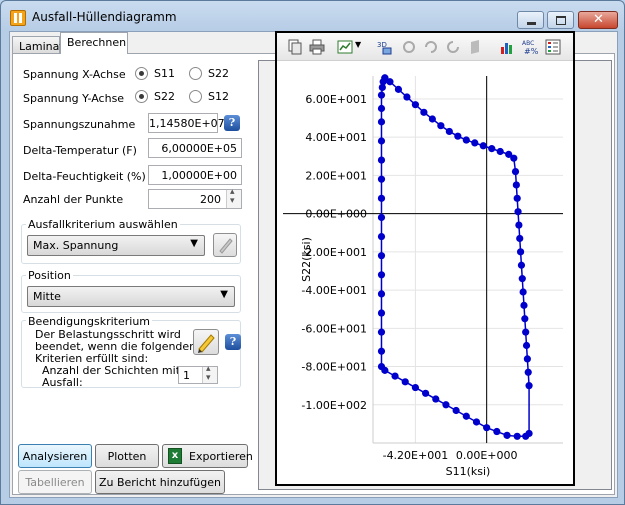  I want to click on y-axis-label: S22(ksi), so click(306, 259).